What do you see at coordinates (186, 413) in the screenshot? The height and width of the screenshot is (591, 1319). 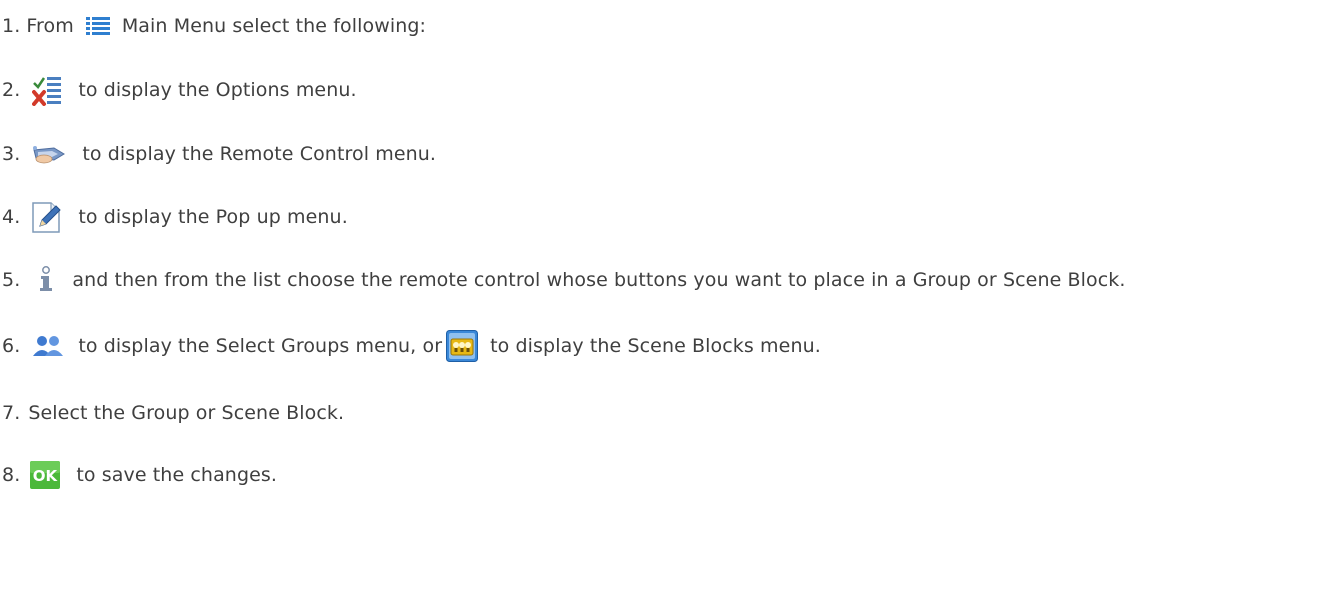 I see `step-text: Select the Group or Scene Block.` at bounding box center [186, 413].